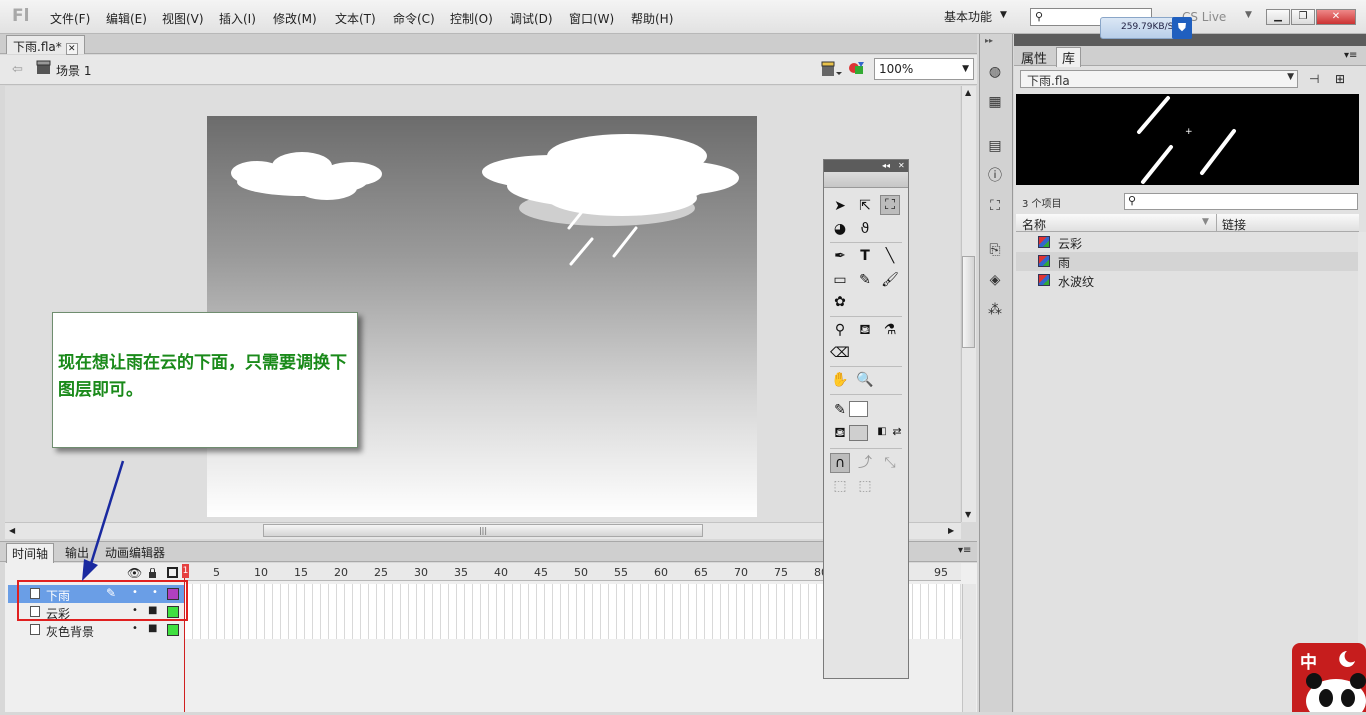 Image resolution: width=1366 pixels, height=715 pixels. What do you see at coordinates (890, 330) in the screenshot?
I see `eyedropper-tool-icon: ⚗` at bounding box center [890, 330].